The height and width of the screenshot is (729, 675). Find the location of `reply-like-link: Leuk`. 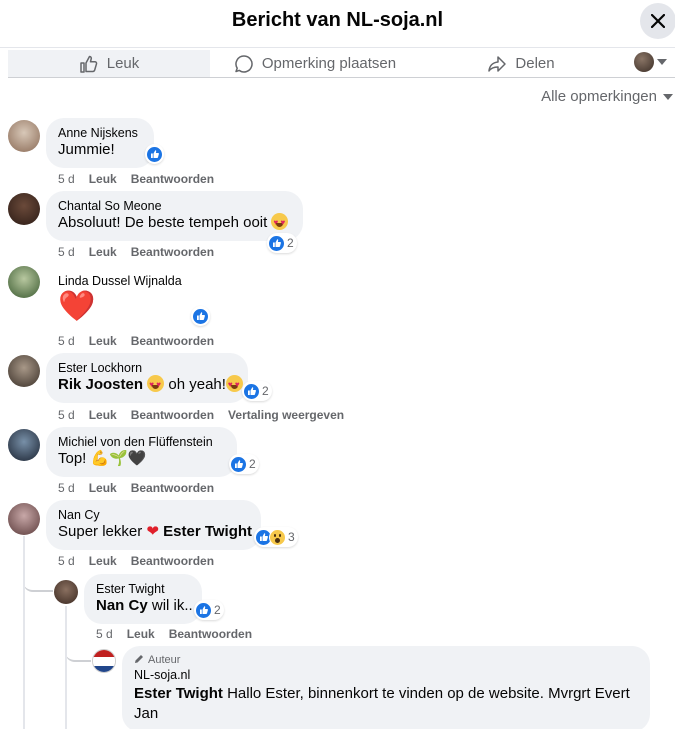

reply-like-link: Leuk is located at coordinates (141, 634).